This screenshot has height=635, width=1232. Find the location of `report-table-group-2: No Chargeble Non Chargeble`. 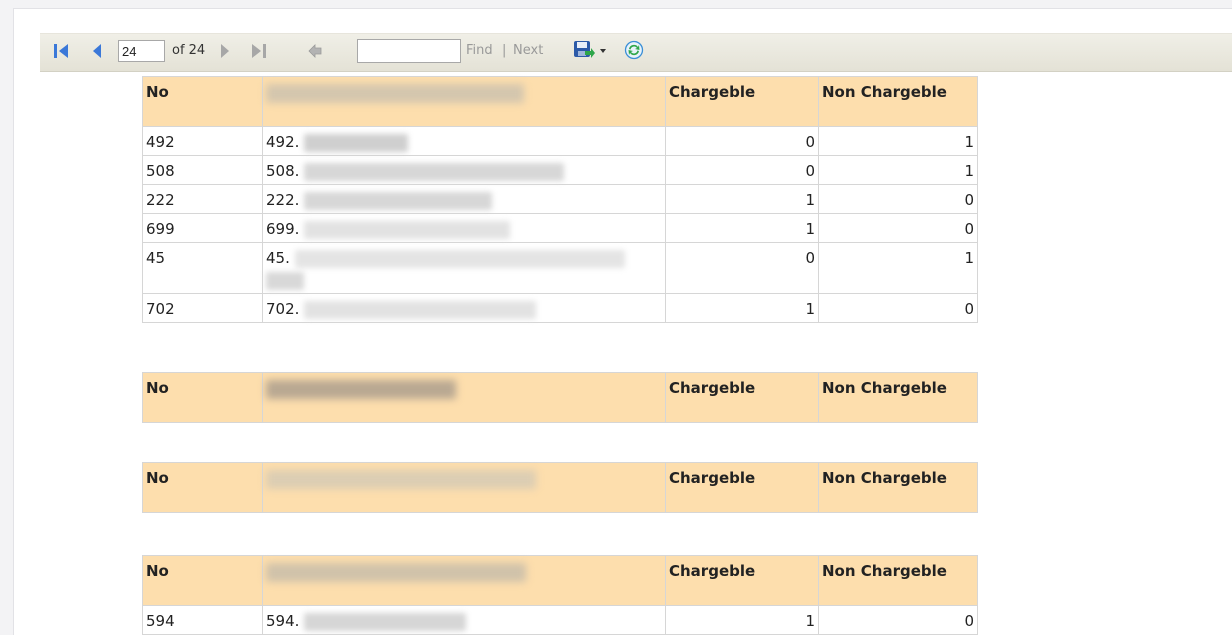

report-table-group-2: No Chargeble Non Chargeble is located at coordinates (560, 397).